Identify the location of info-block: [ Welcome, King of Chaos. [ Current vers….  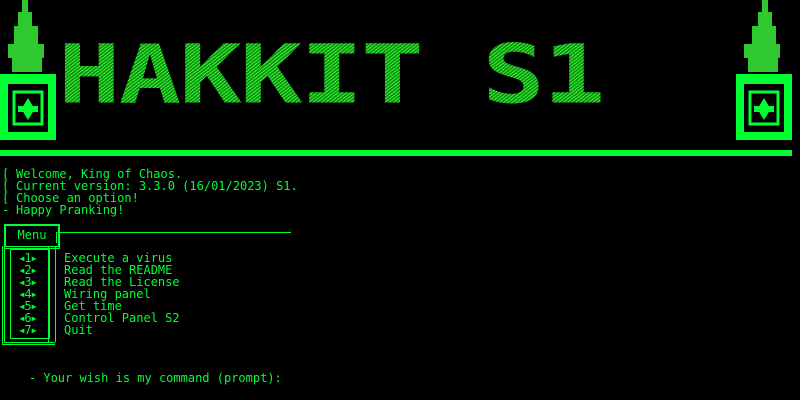
(200, 192).